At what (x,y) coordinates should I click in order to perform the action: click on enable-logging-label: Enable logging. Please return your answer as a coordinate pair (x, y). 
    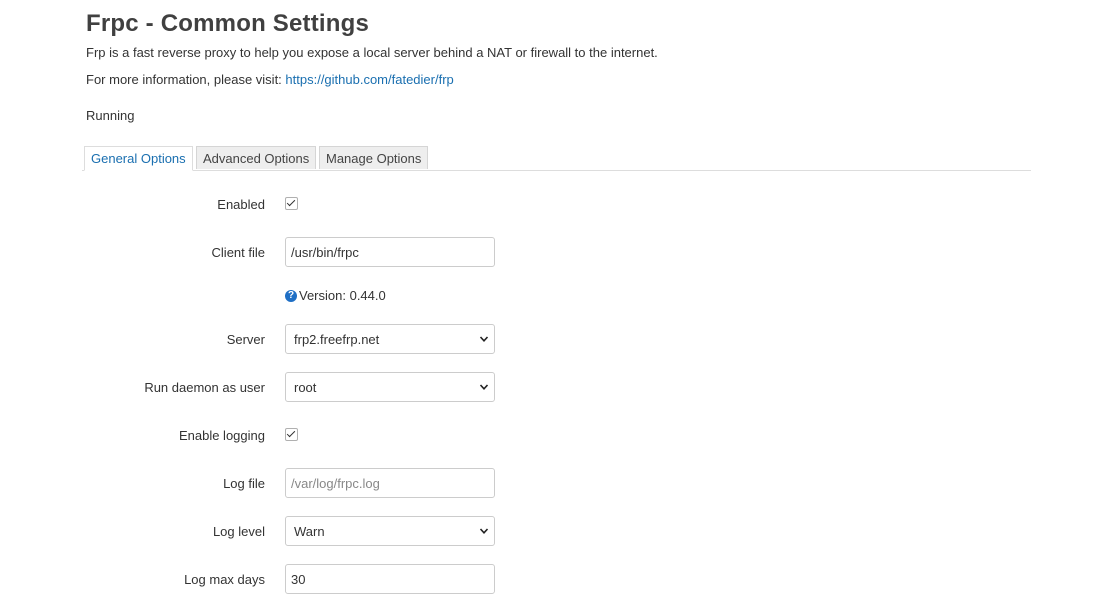
    Looking at the image, I should click on (221, 435).